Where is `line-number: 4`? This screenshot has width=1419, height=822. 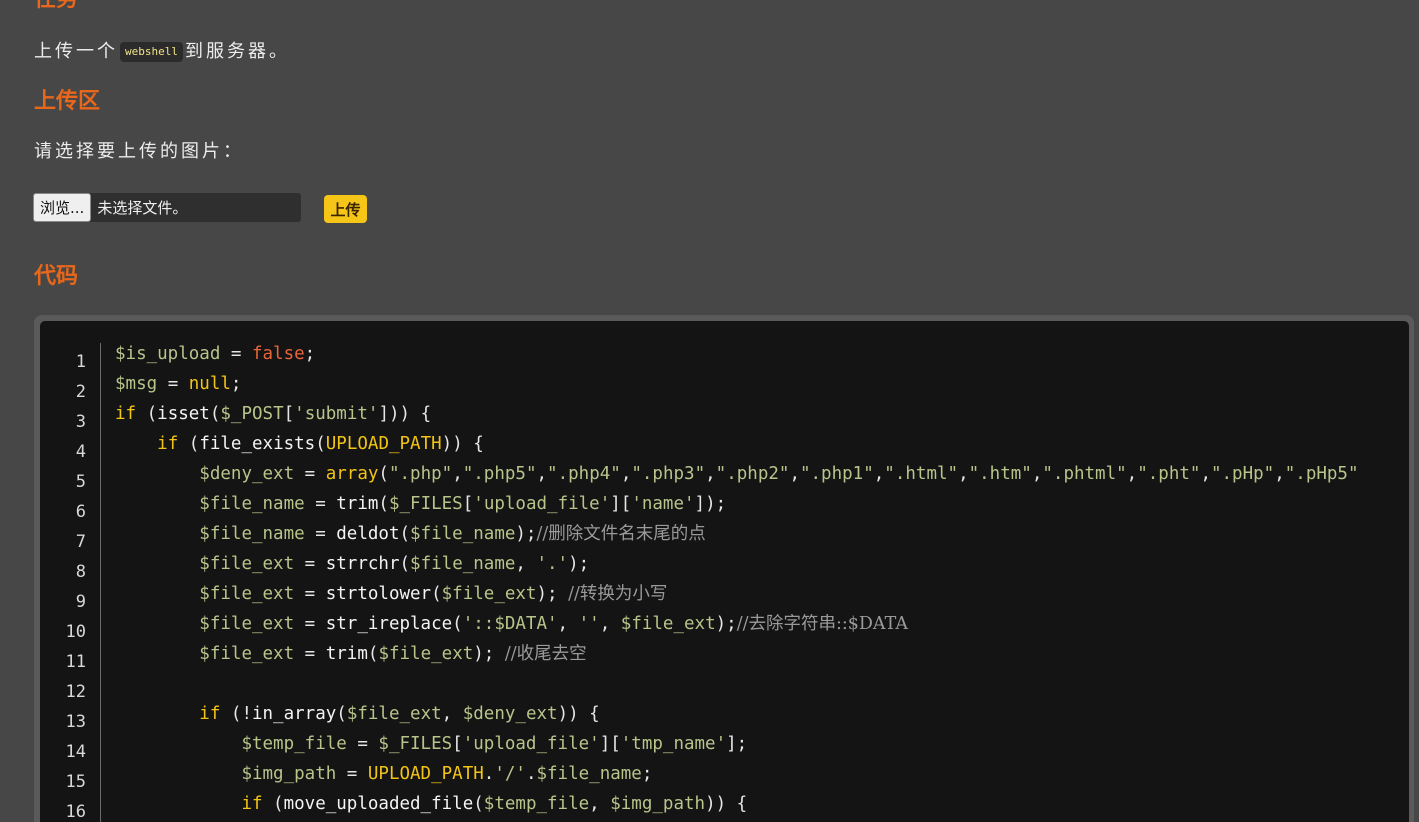 line-number: 4 is located at coordinates (80, 452).